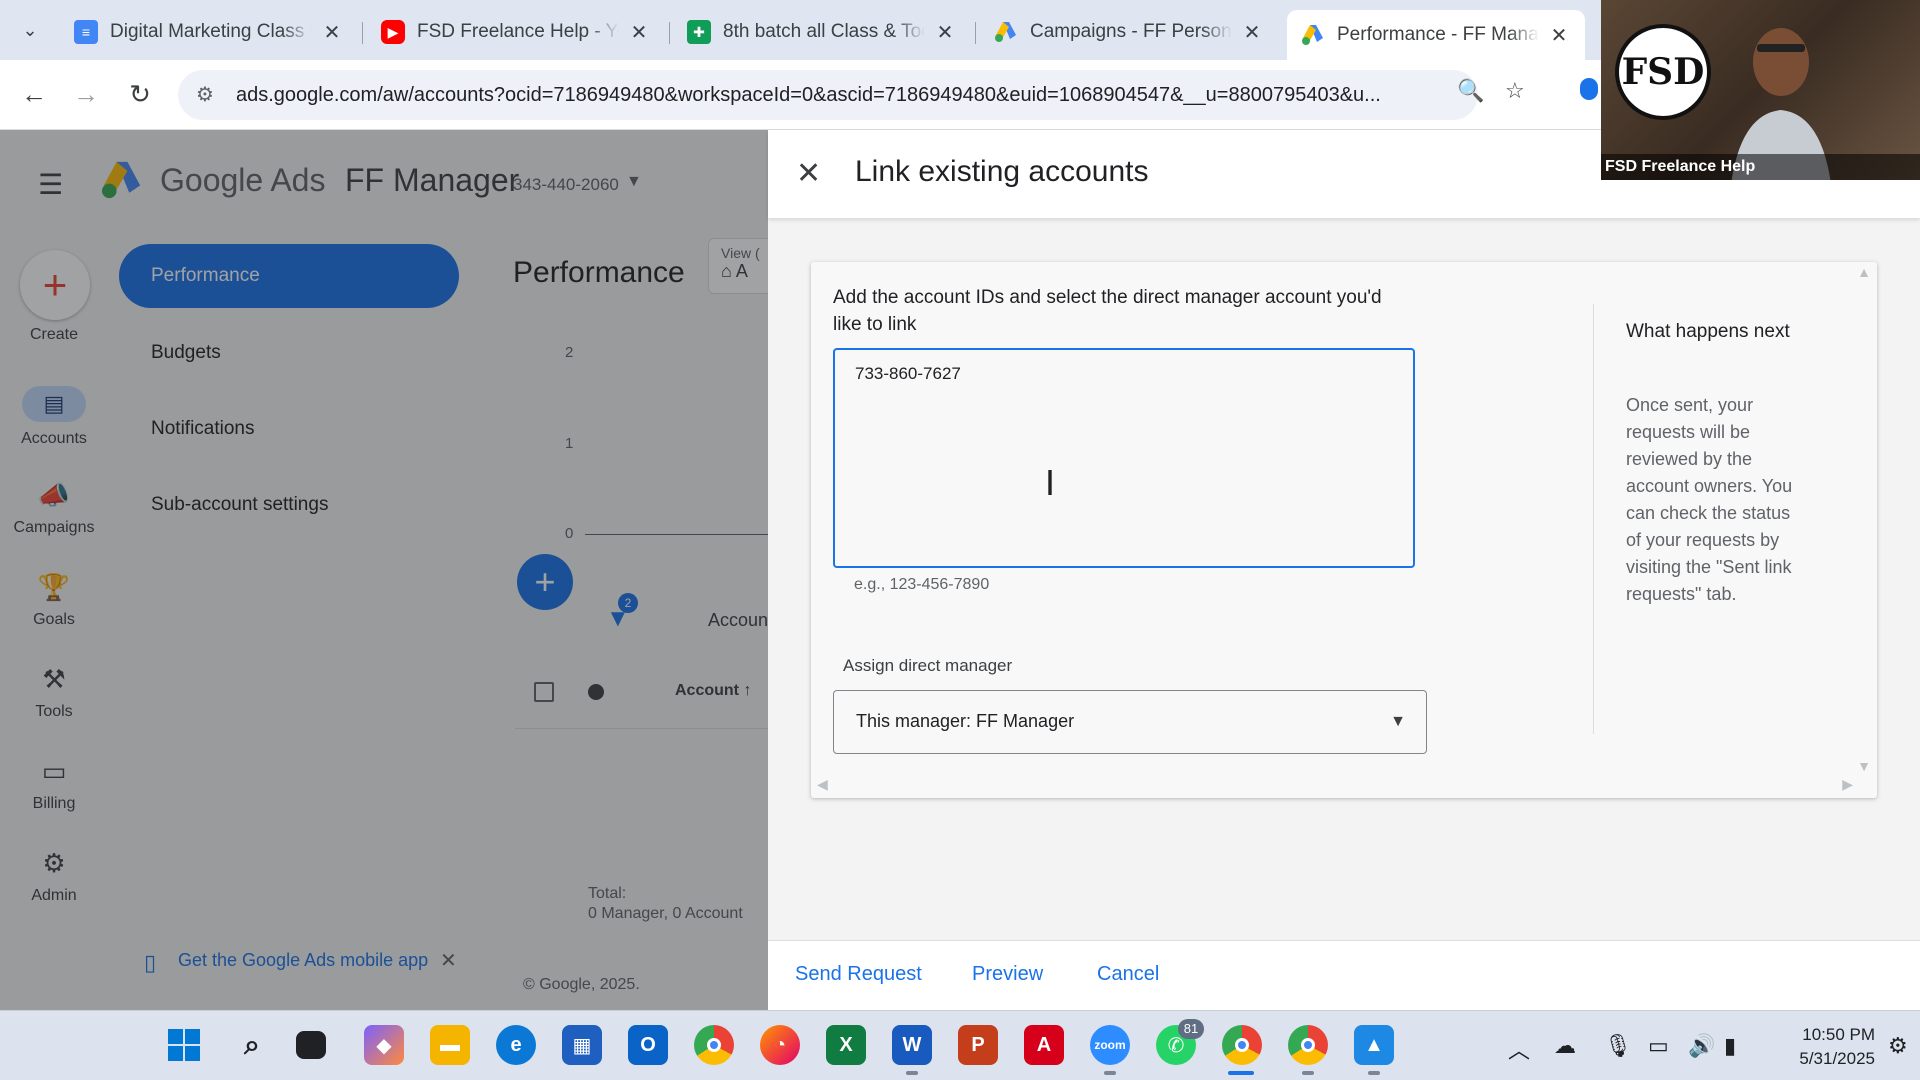  I want to click on extension-icon, so click(1589, 89).